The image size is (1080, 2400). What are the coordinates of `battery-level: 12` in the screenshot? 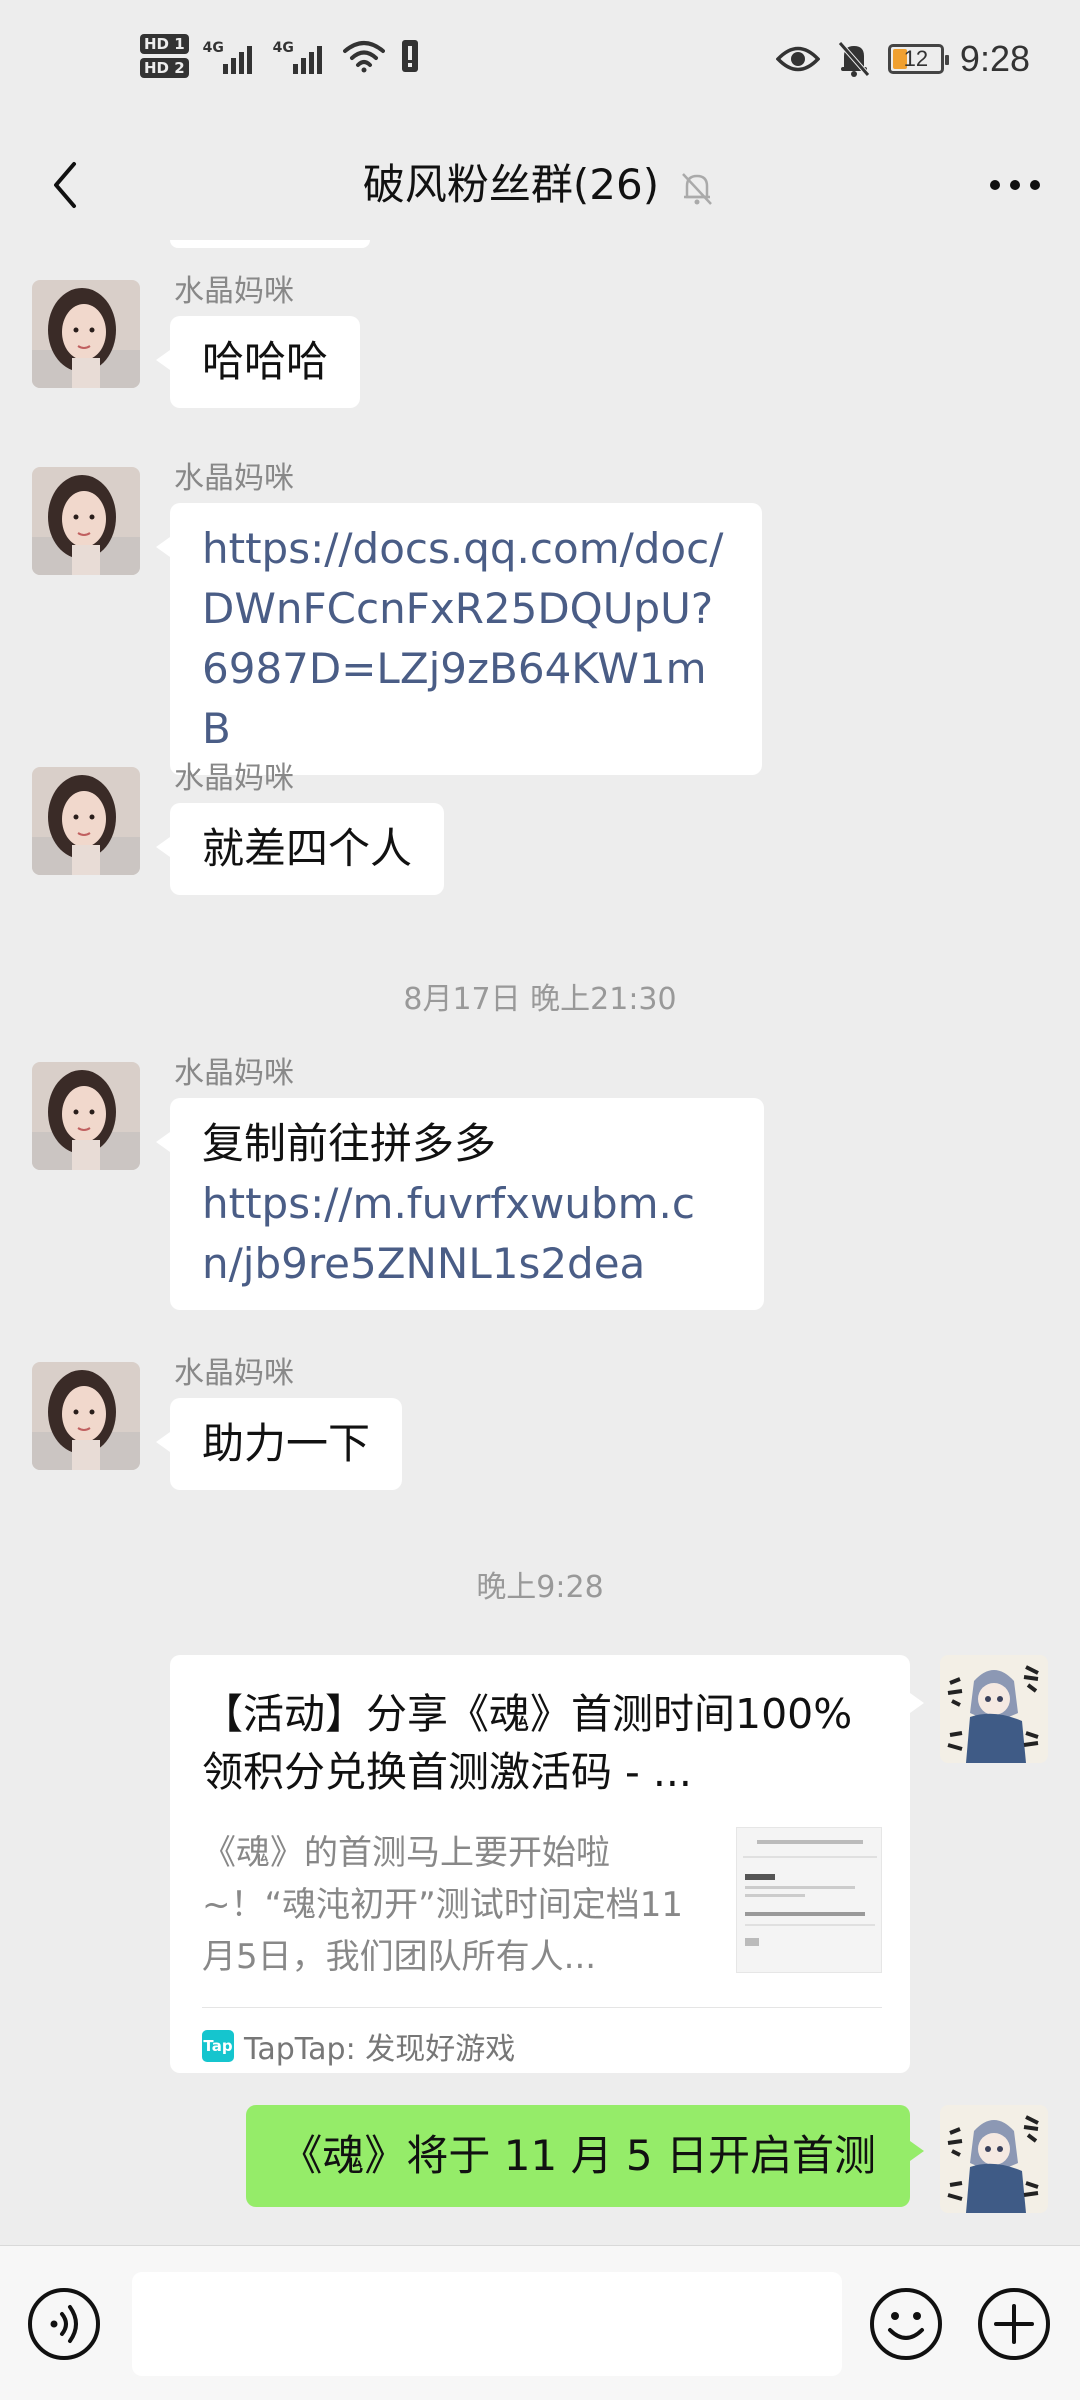 It's located at (916, 58).